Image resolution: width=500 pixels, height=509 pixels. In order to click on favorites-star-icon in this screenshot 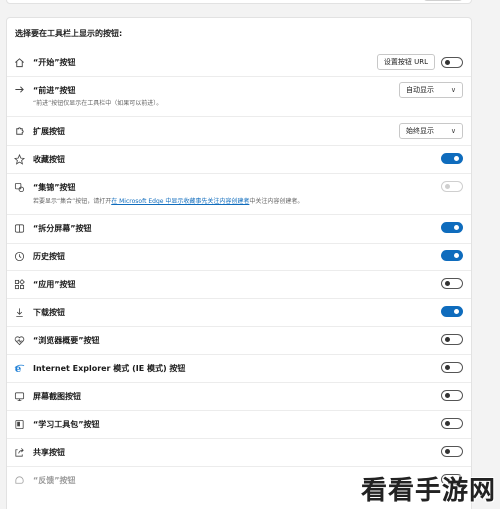, I will do `click(19, 159)`.